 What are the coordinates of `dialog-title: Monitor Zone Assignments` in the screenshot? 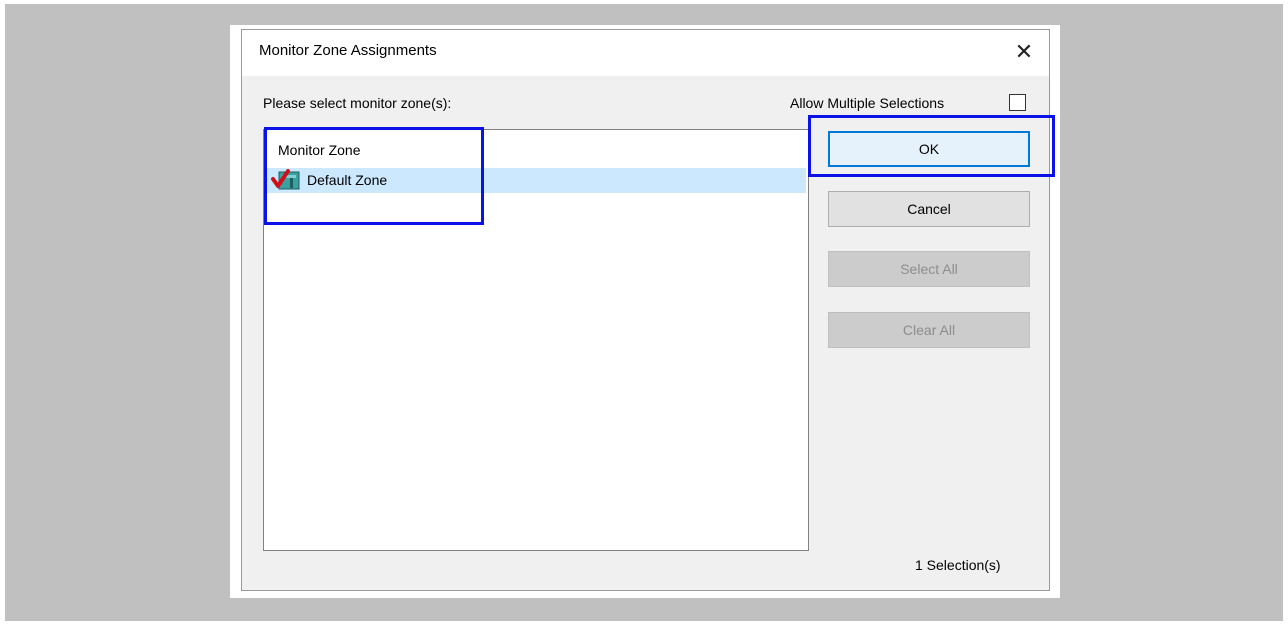 It's located at (348, 50).